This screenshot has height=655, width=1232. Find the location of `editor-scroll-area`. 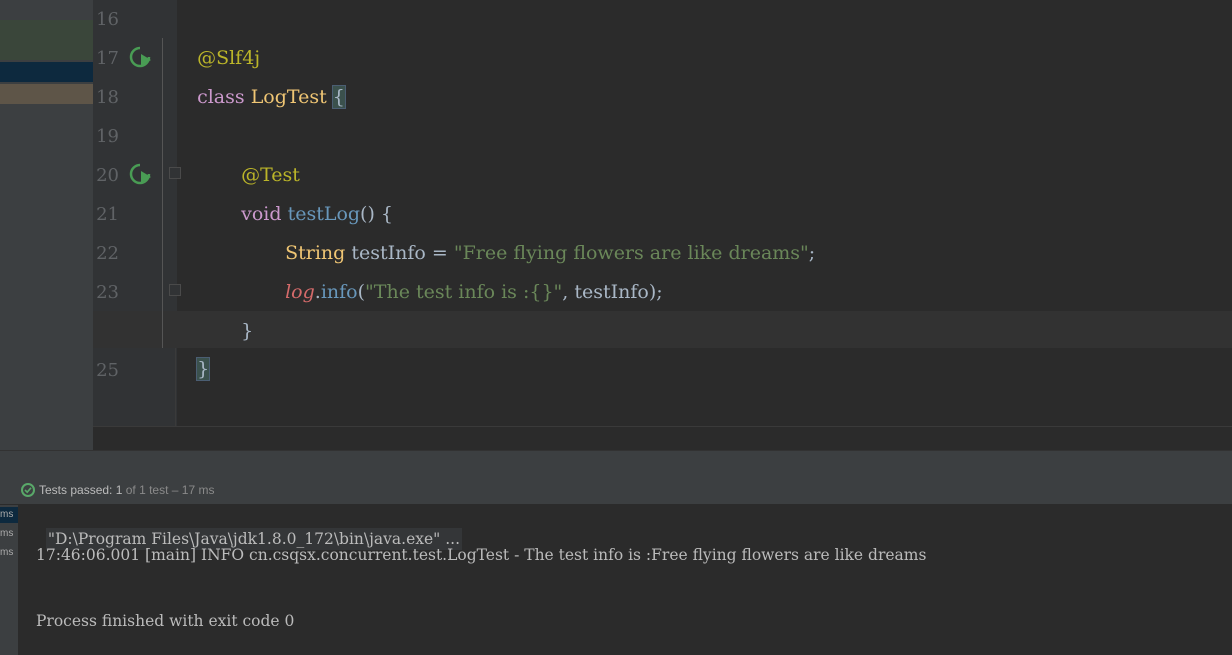

editor-scroll-area is located at coordinates (662, 438).